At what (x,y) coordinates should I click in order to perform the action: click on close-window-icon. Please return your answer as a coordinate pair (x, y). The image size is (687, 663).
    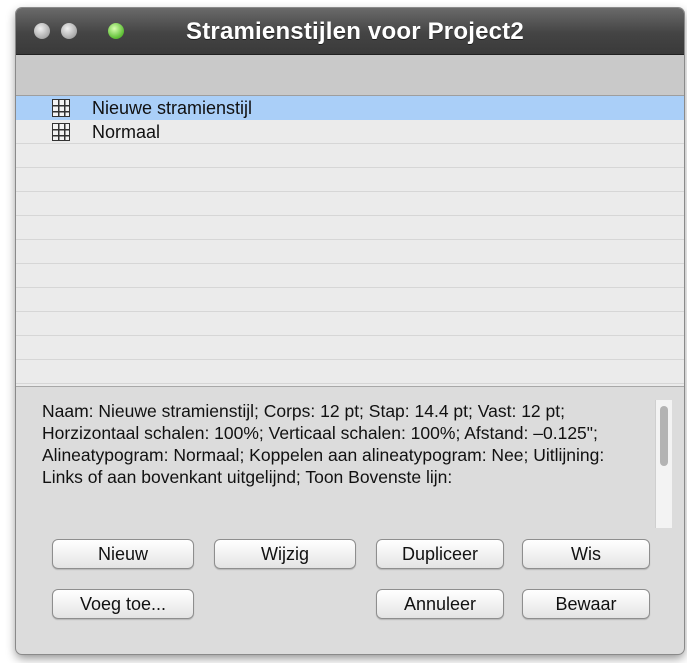
    Looking at the image, I should click on (42, 31).